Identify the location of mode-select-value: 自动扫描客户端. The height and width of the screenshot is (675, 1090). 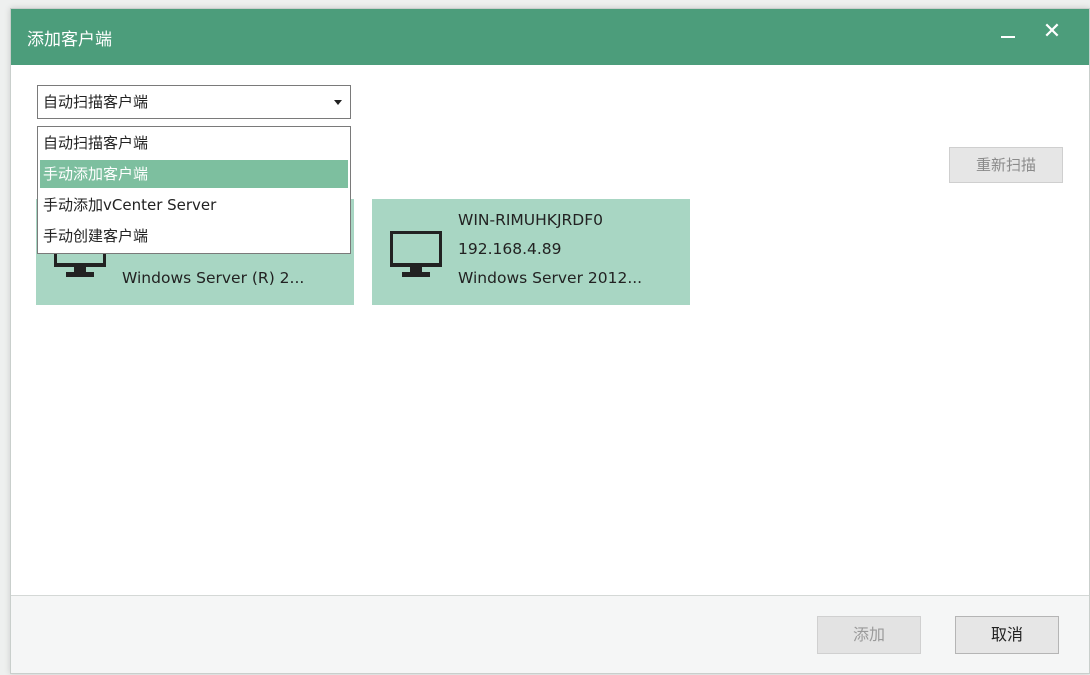
(96, 102).